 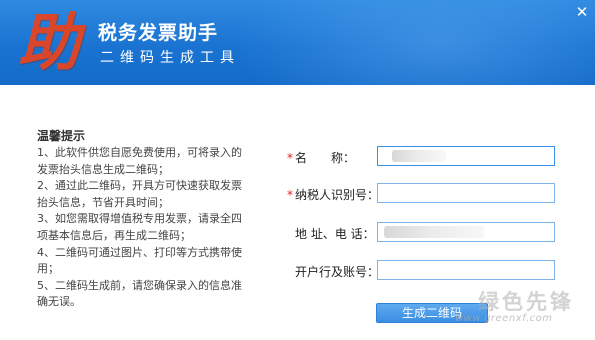 What do you see at coordinates (504, 318) in the screenshot?
I see `watermark-url: www.greenxf.com` at bounding box center [504, 318].